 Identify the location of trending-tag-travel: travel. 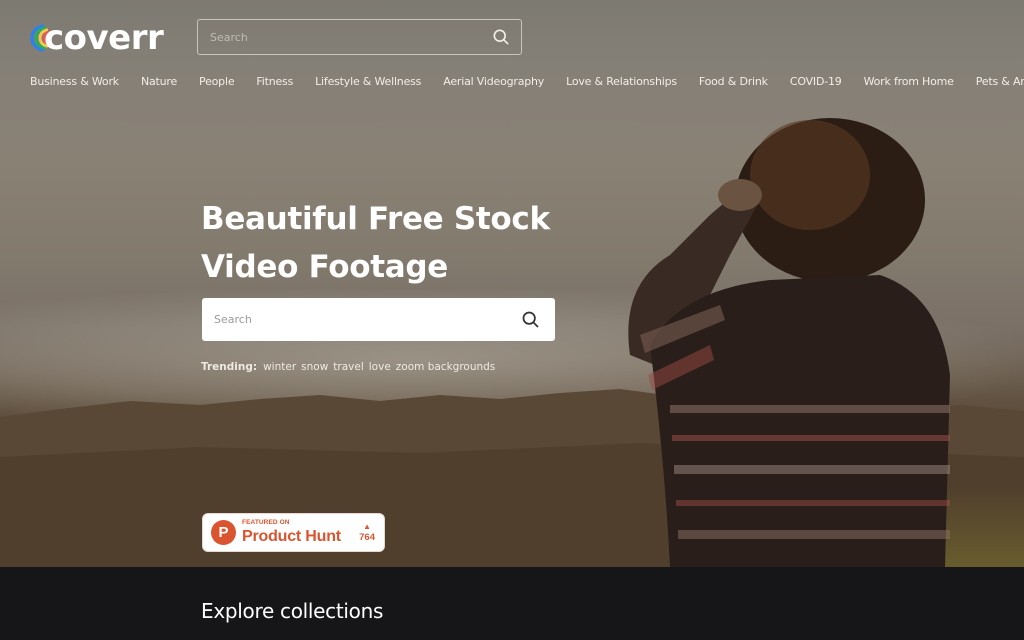
(348, 367).